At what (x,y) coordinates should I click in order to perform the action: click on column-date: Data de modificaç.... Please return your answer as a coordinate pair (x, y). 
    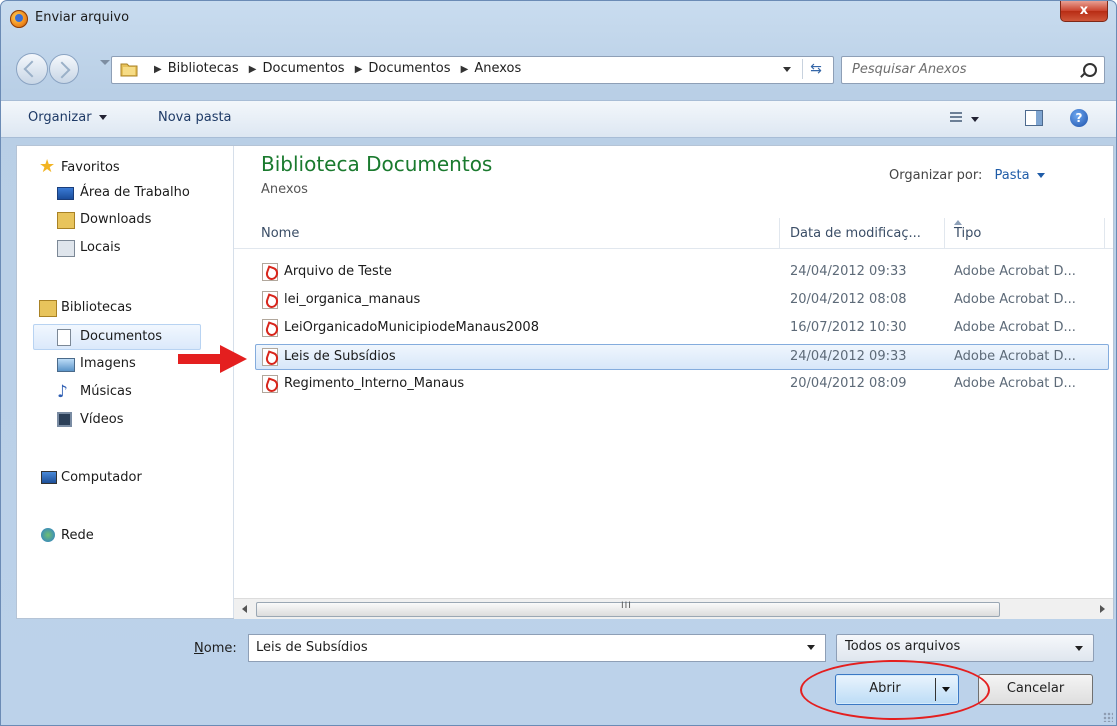
    Looking at the image, I should click on (855, 233).